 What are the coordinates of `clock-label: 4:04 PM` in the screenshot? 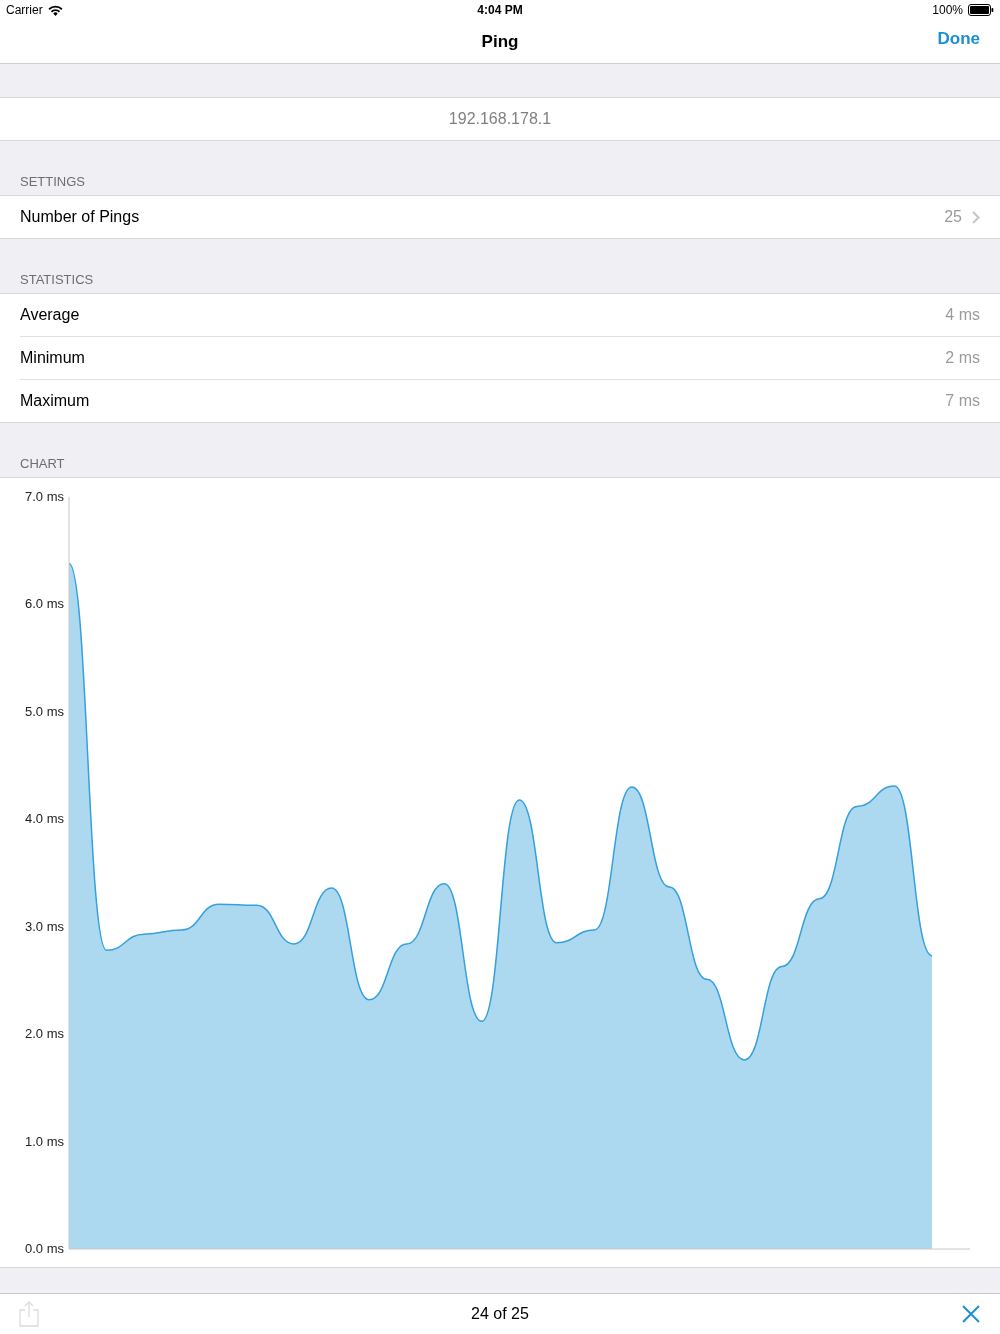 It's located at (500, 10).